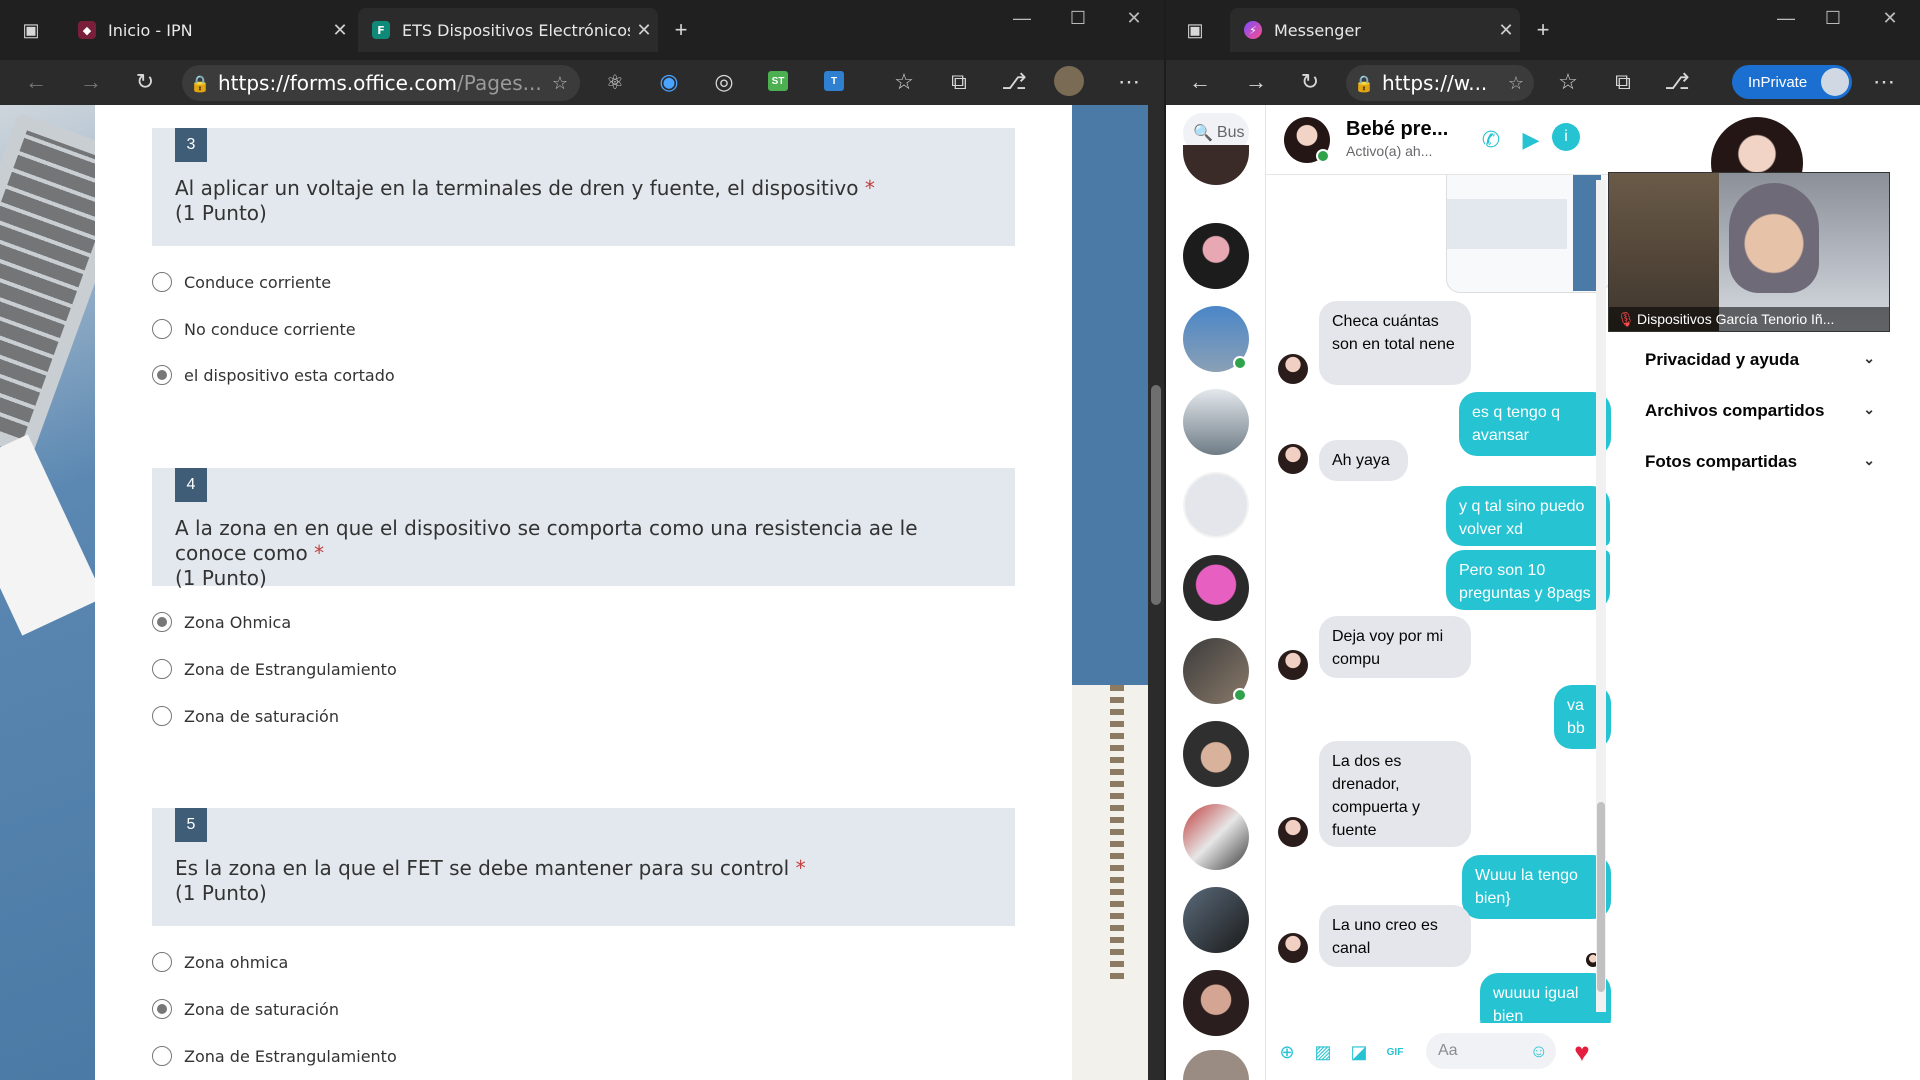 This screenshot has width=1920, height=1080. What do you see at coordinates (1395, 343) in the screenshot?
I see `message-incoming: Checa cuántas son en total nene` at bounding box center [1395, 343].